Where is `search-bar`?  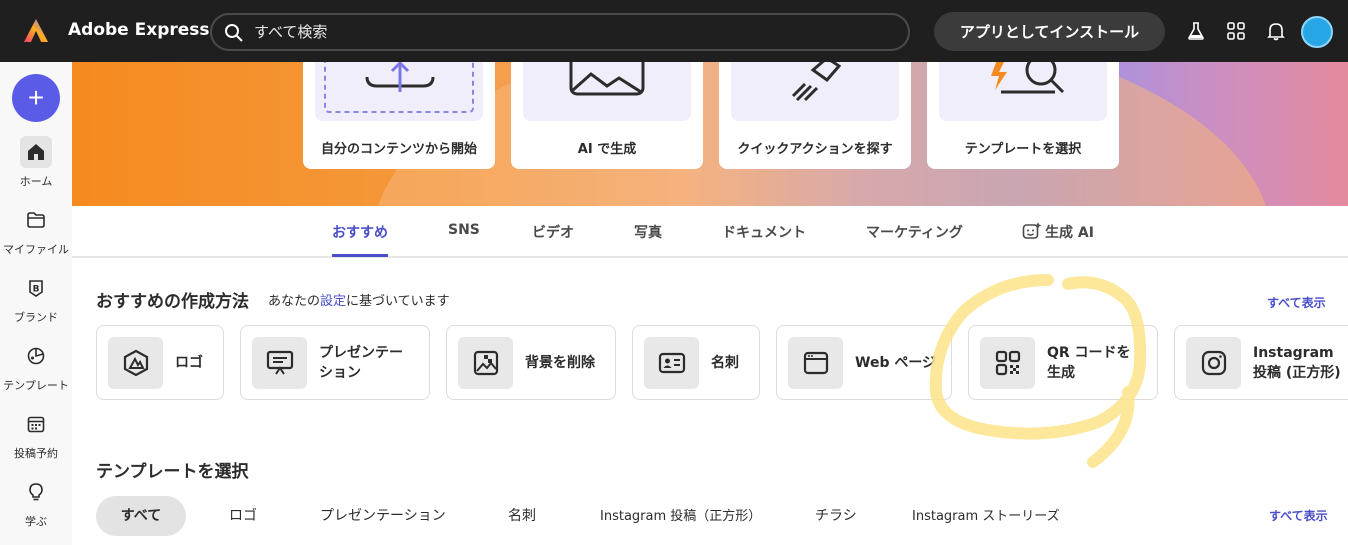 search-bar is located at coordinates (560, 32).